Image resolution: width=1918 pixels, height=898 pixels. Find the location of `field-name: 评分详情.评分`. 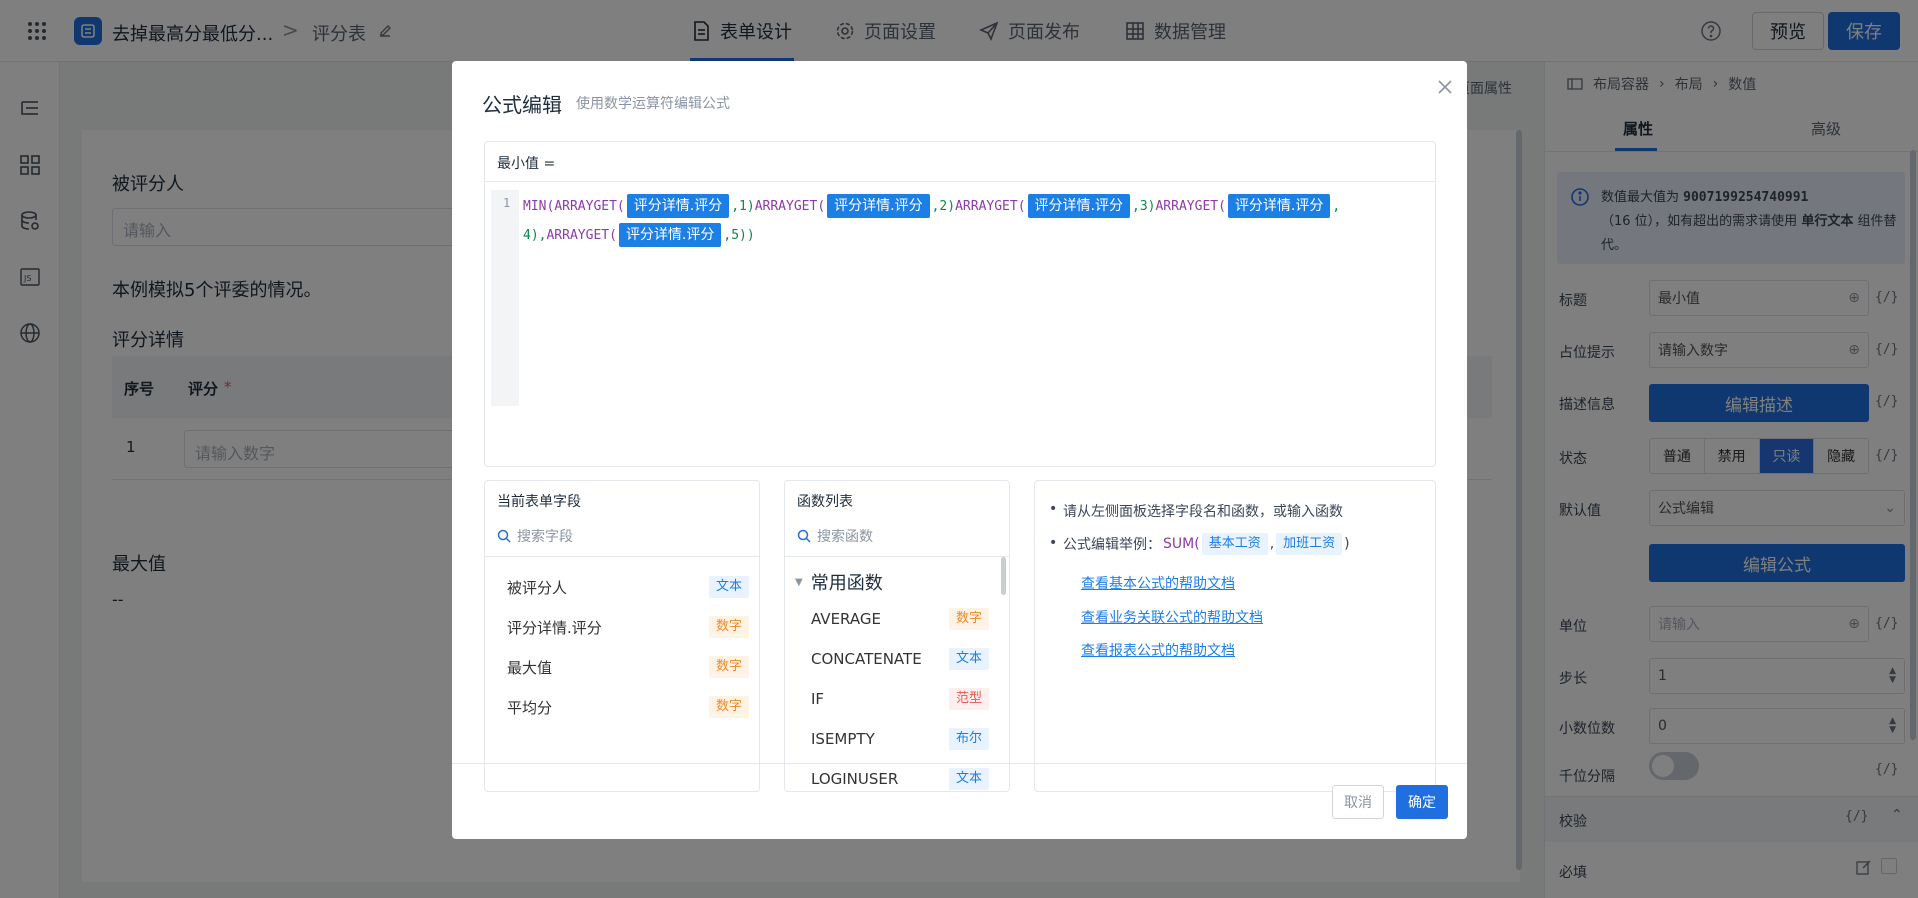

field-name: 评分详情.评分 is located at coordinates (554, 627).